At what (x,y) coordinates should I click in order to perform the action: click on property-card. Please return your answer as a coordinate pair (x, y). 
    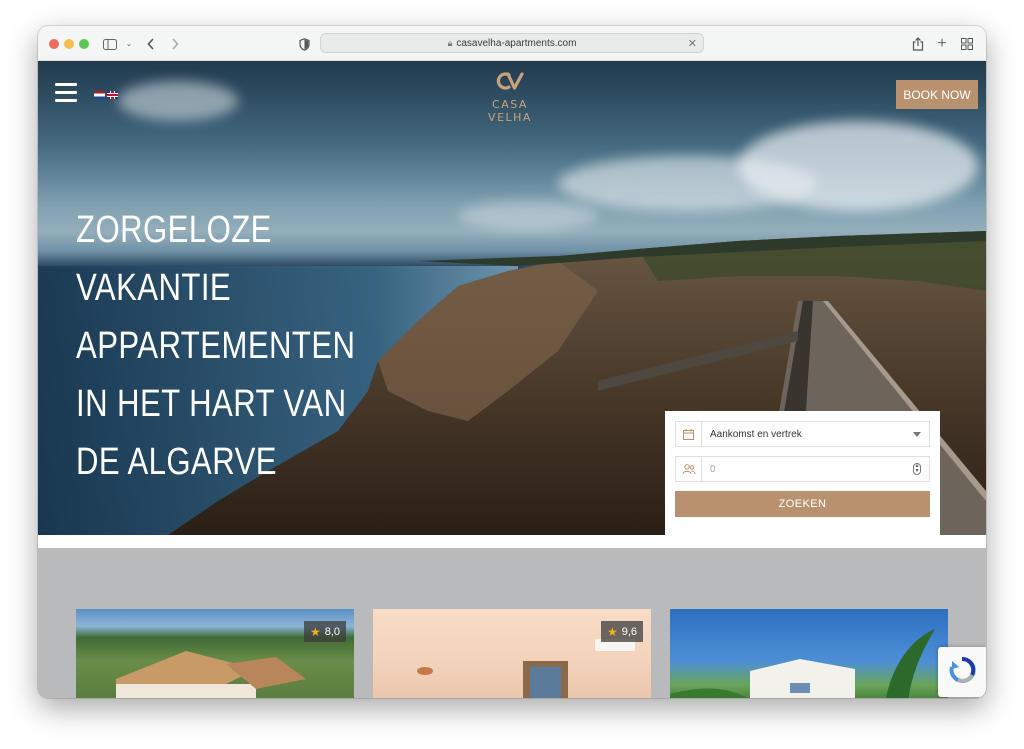
    Looking at the image, I should click on (809, 653).